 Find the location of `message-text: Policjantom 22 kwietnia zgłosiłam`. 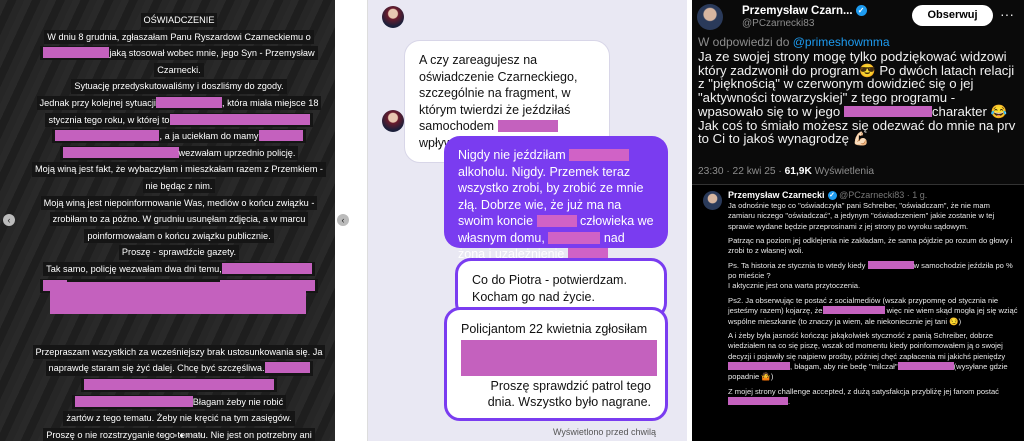

message-text: Policjantom 22 kwietnia zgłosiłam is located at coordinates (554, 329).